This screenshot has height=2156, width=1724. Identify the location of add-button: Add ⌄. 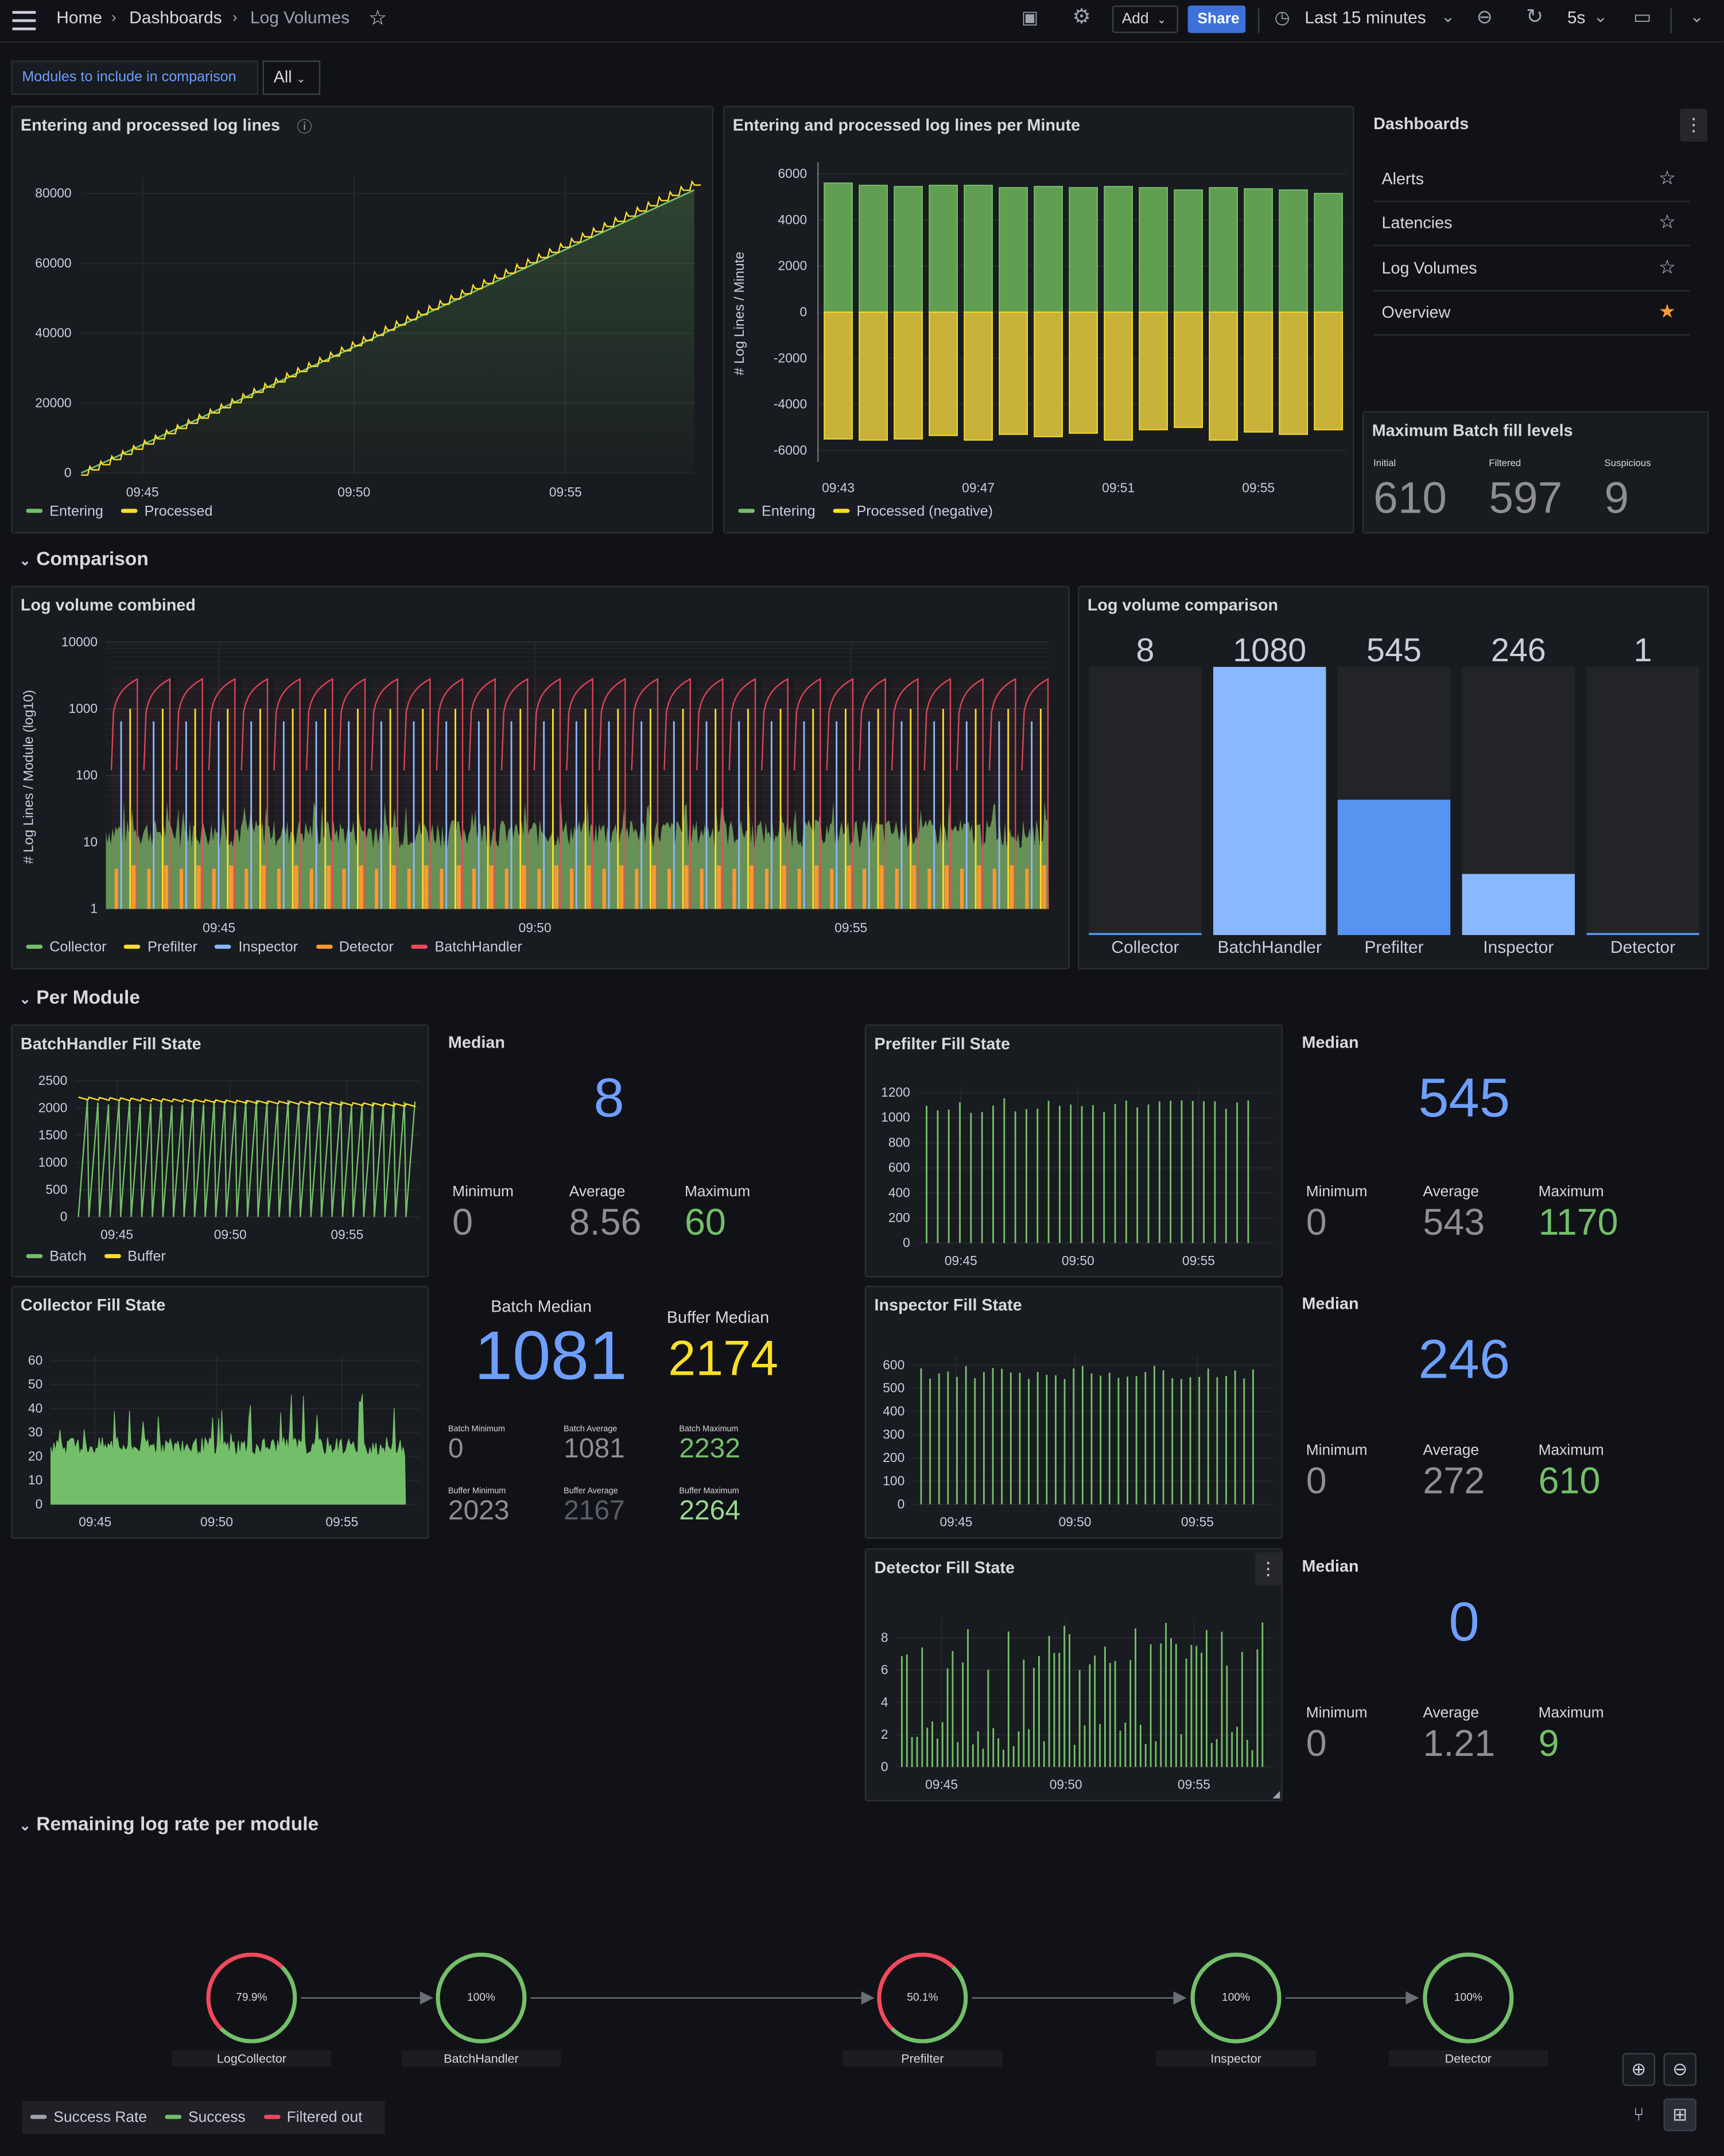
(1145, 19).